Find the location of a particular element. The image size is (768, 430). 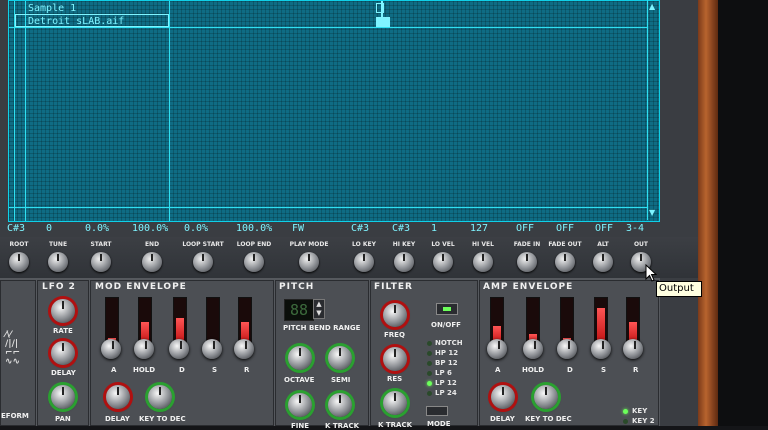

amp-env-key2-label: KEY 2 is located at coordinates (643, 421).